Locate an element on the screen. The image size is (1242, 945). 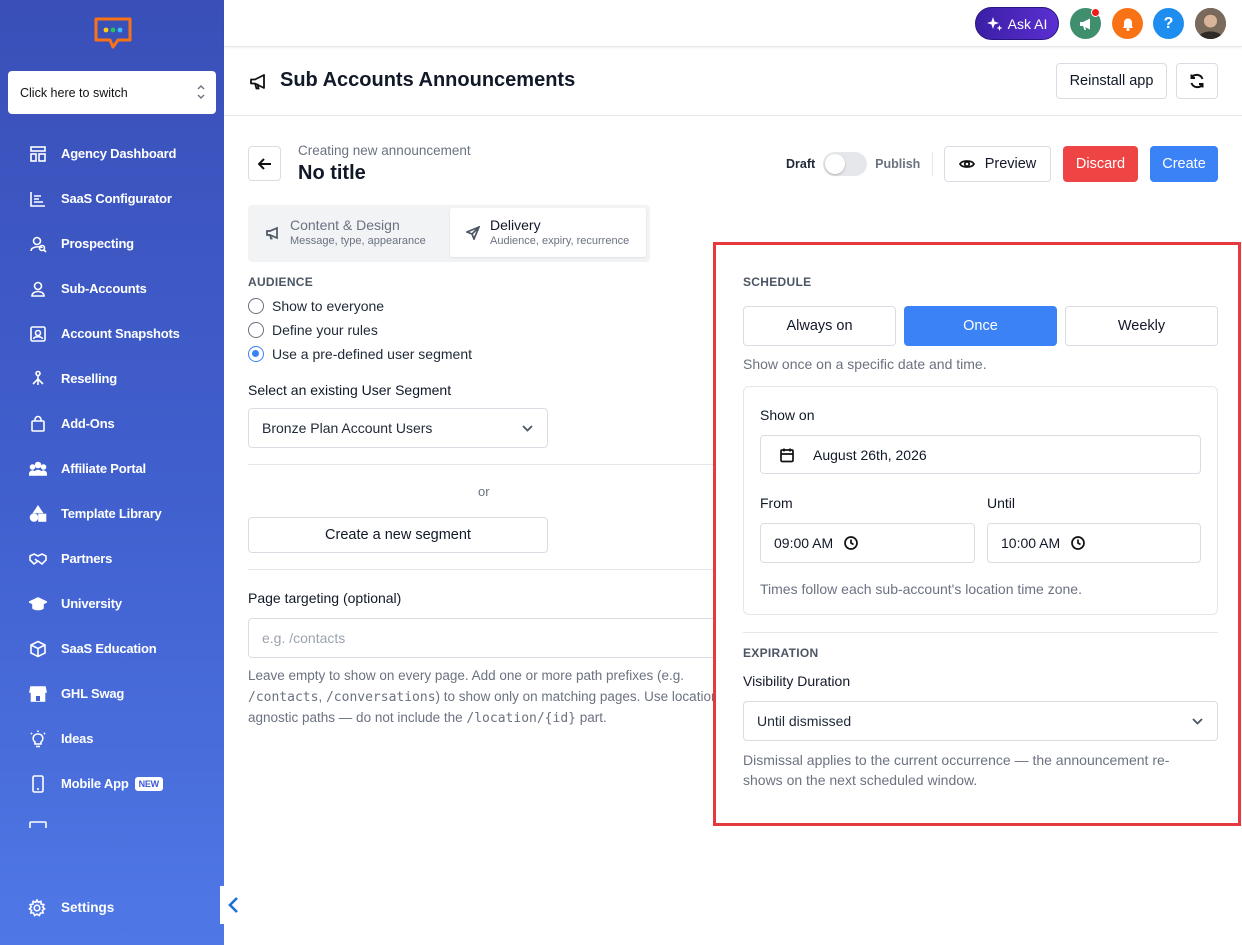
page-title: Sub Accounts Announcements is located at coordinates (428, 80).